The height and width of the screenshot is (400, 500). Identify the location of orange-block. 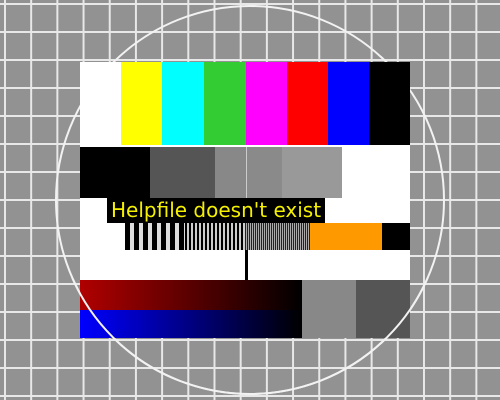
(346, 236).